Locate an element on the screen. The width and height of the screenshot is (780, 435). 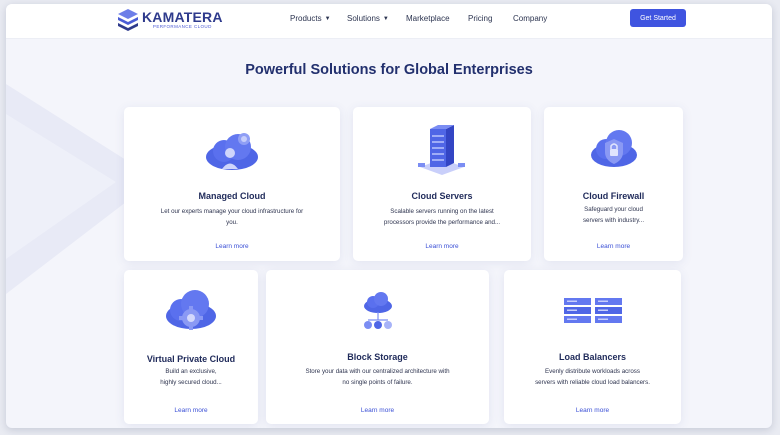
managed-cloud-icon is located at coordinates (232, 151).